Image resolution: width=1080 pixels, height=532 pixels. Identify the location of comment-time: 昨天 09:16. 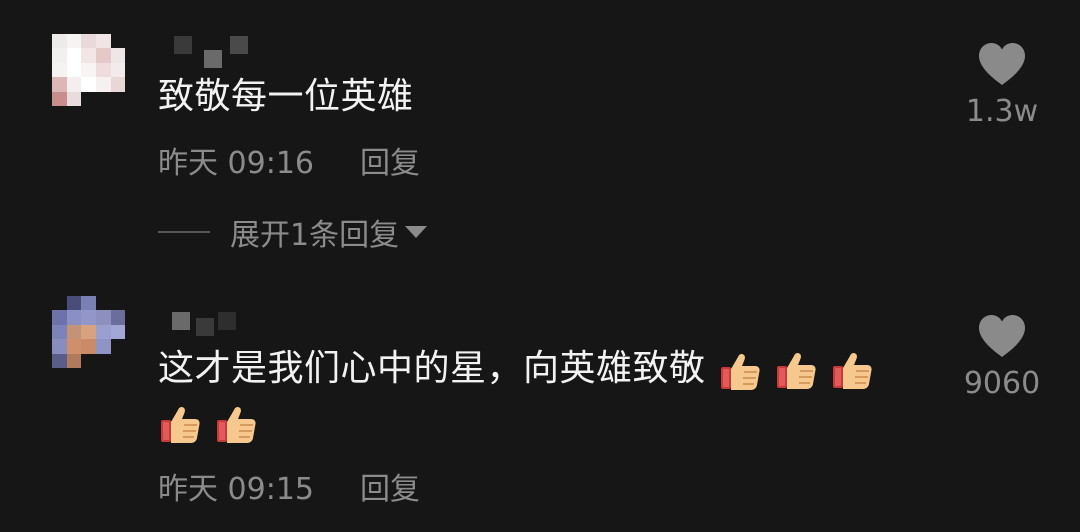
(236, 163).